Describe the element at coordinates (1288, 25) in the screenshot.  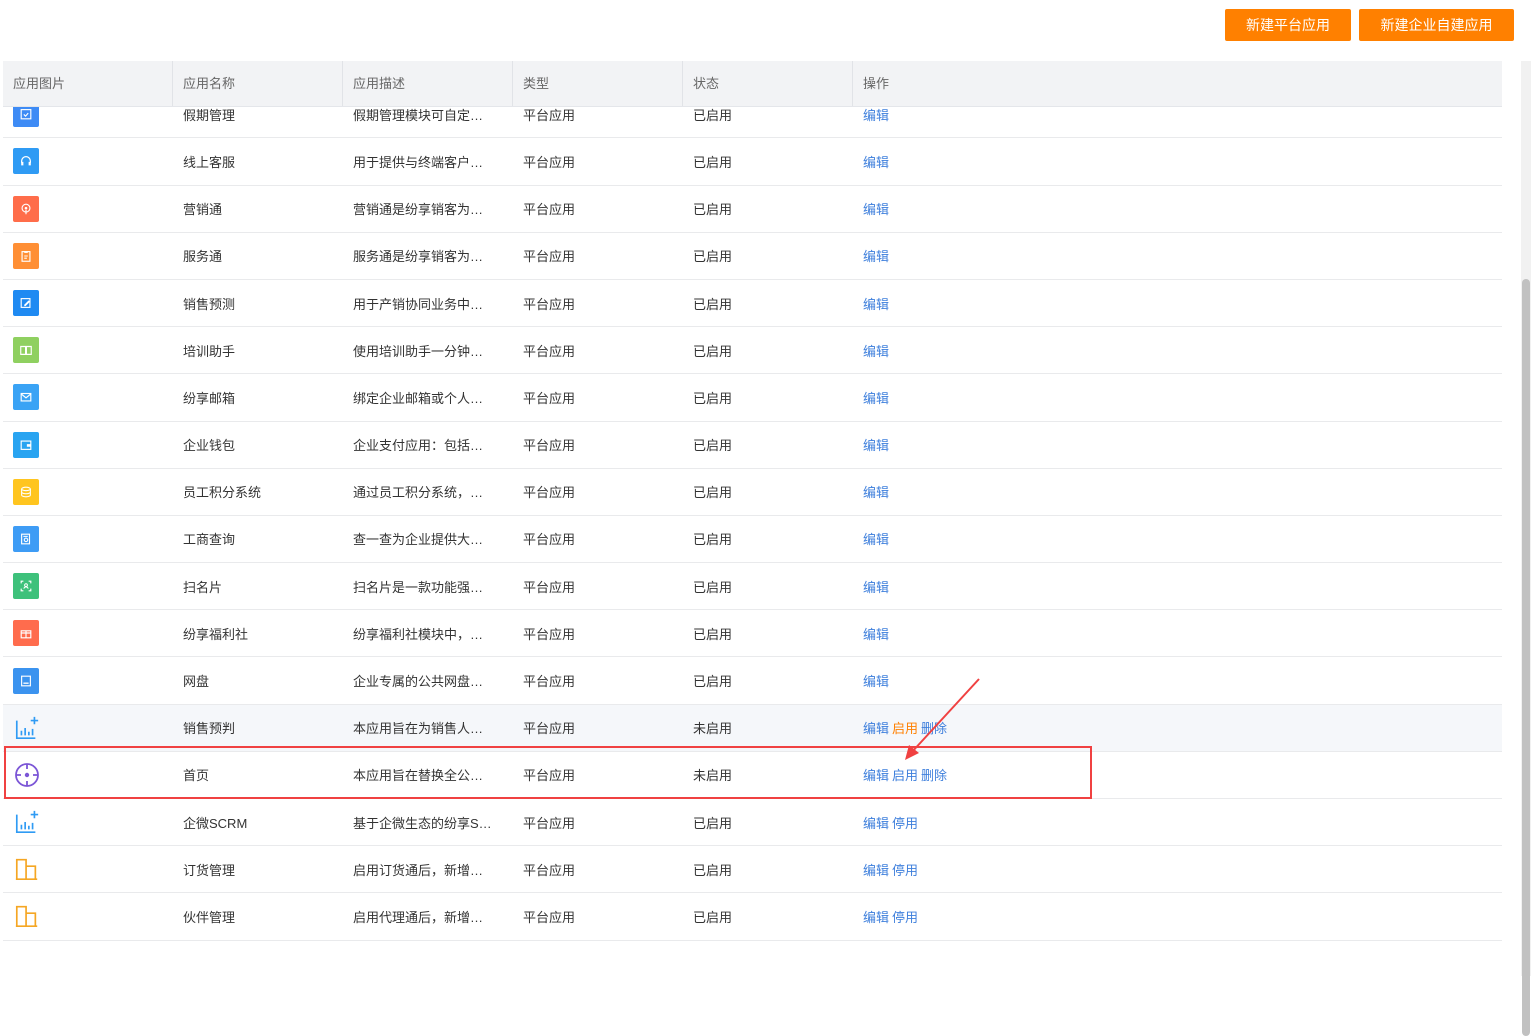
I see `new-platform-app-button: 新建平台应用` at that location.